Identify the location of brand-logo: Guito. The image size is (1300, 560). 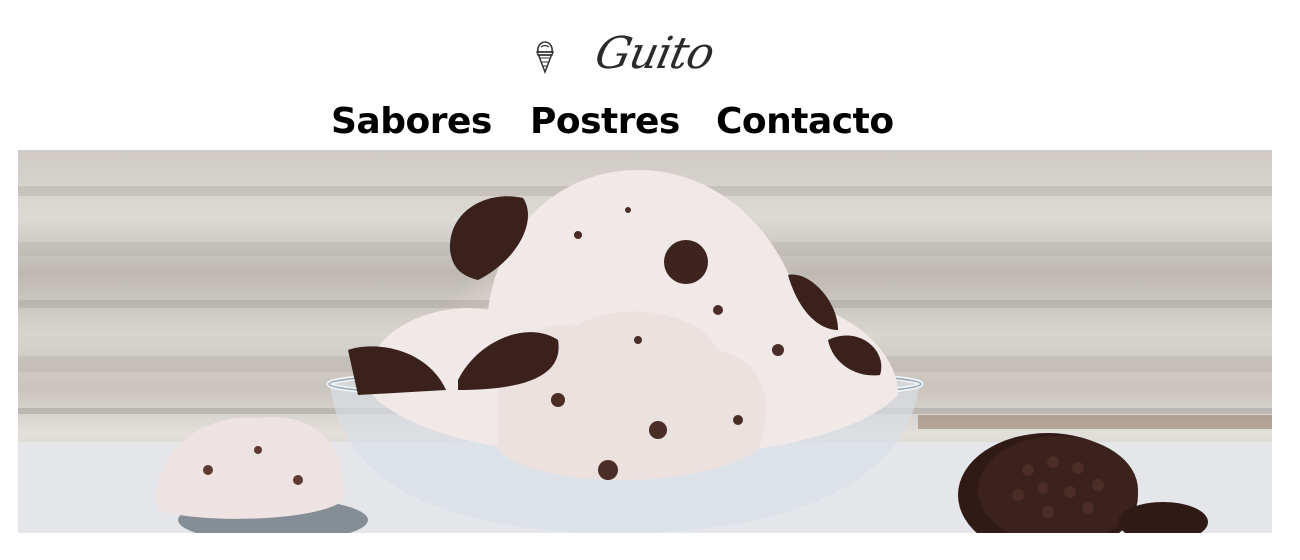
(654, 54).